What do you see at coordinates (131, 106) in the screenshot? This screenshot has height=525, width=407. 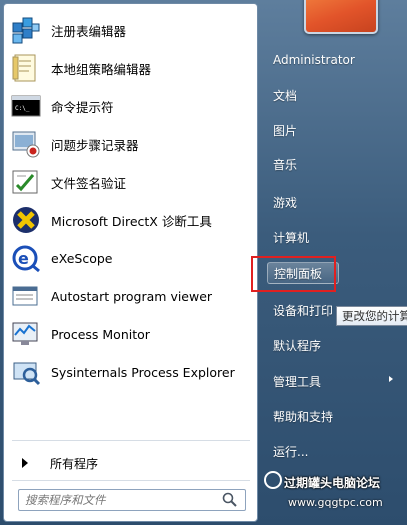 I see `program-command-prompt: C:\_ 命令提示符` at bounding box center [131, 106].